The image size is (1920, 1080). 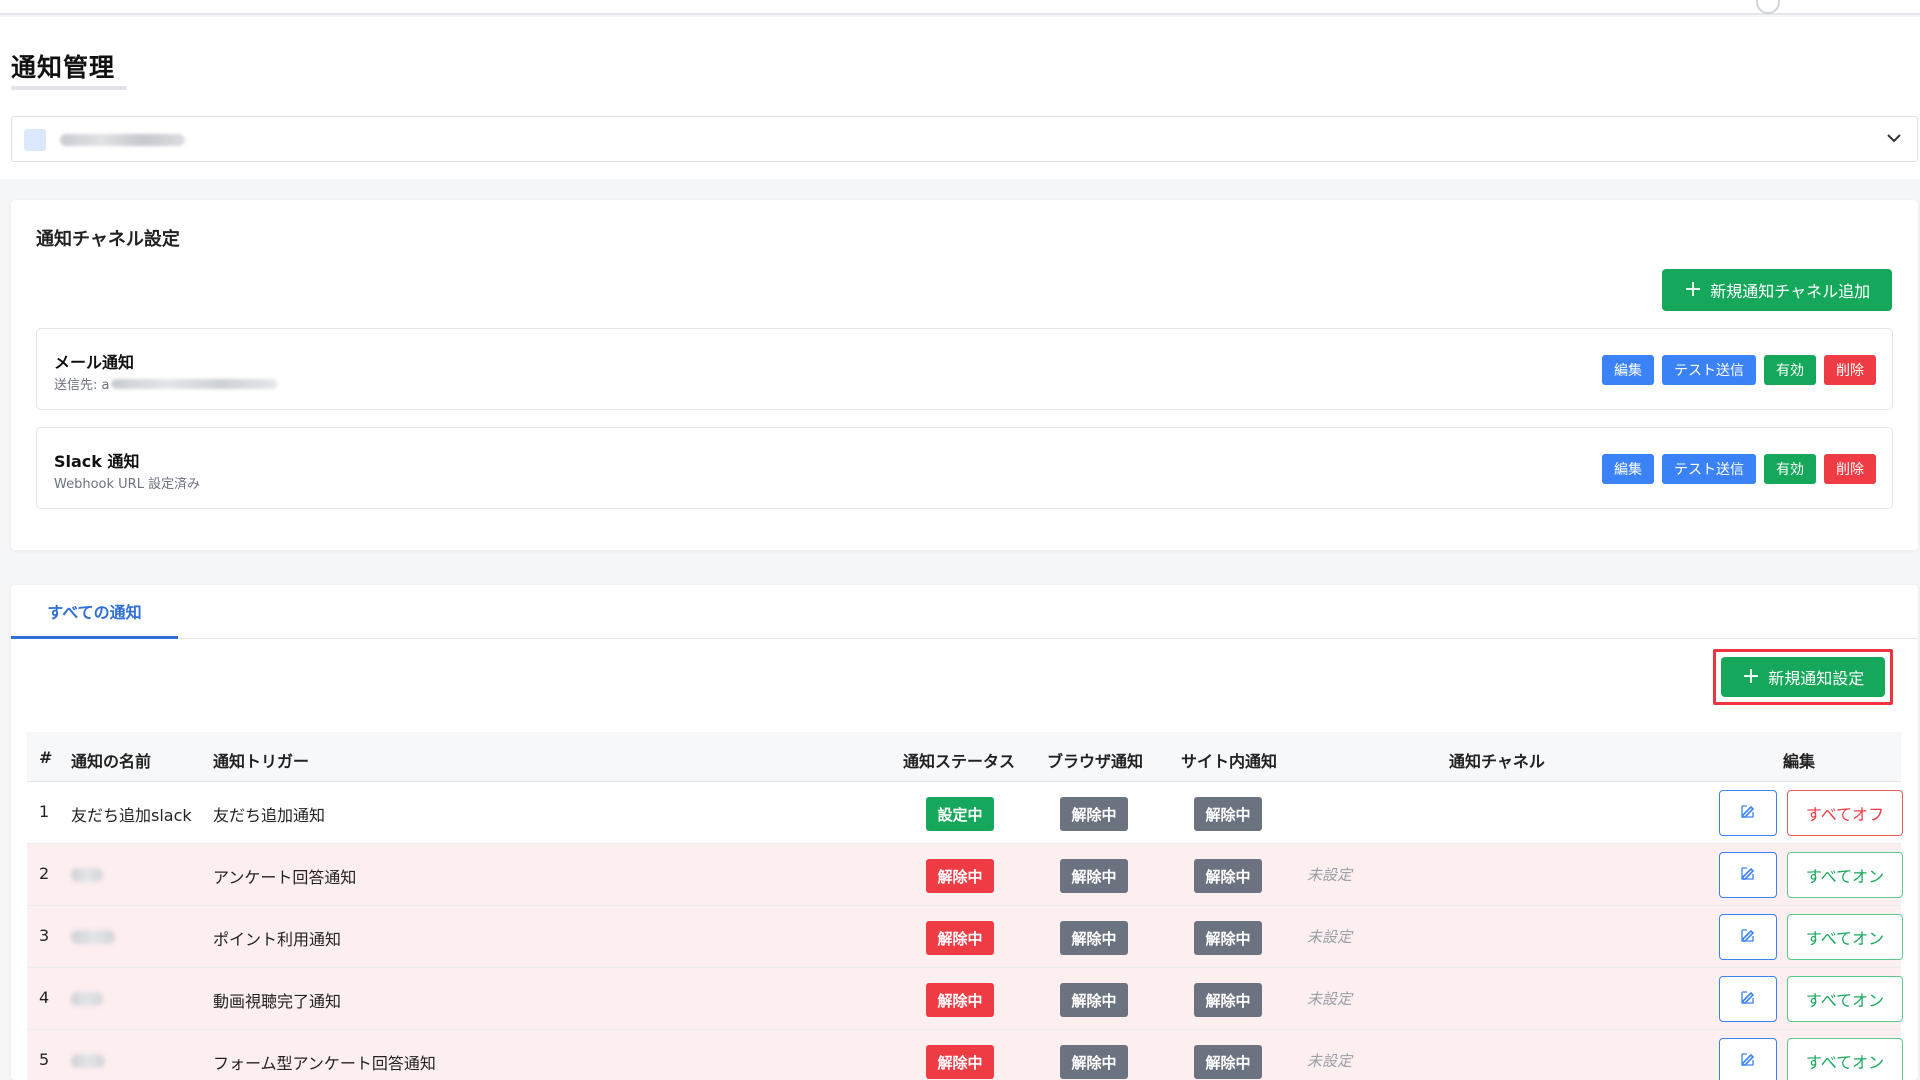 I want to click on channel-name: Slack 通知, so click(x=97, y=461).